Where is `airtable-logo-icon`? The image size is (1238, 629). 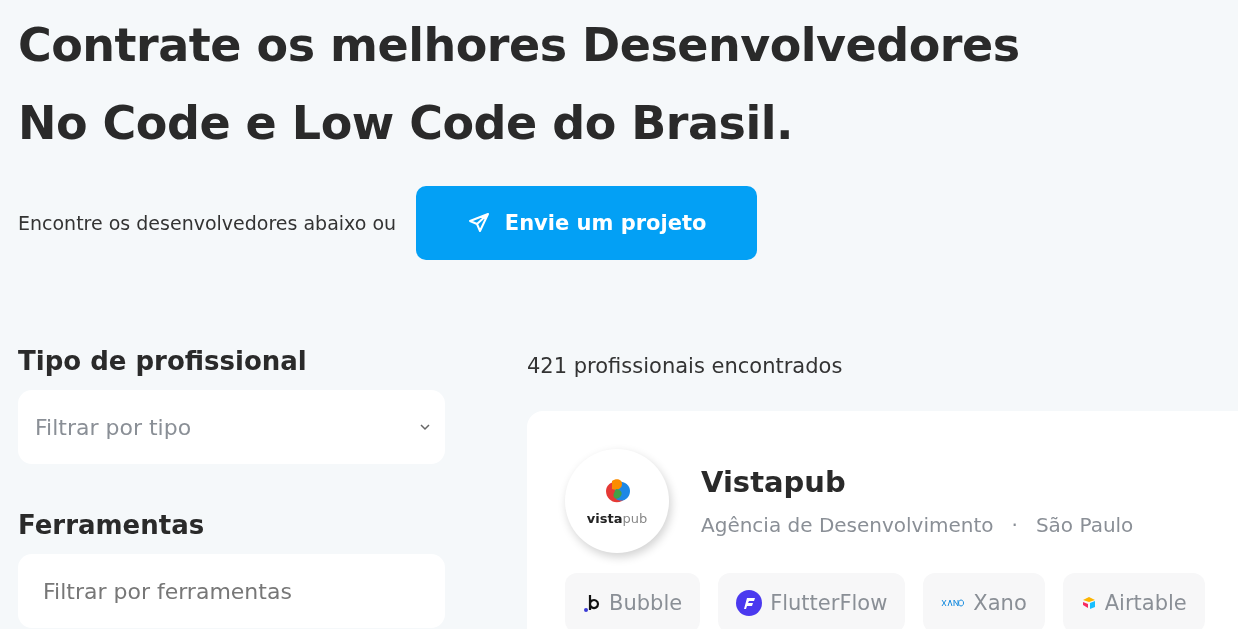 airtable-logo-icon is located at coordinates (1088, 603).